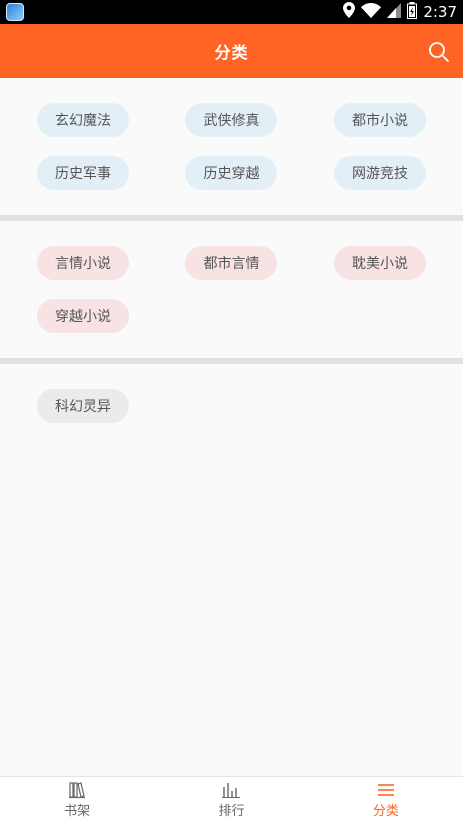  What do you see at coordinates (77, 811) in the screenshot?
I see `nav-bookshelf-label: 书架` at bounding box center [77, 811].